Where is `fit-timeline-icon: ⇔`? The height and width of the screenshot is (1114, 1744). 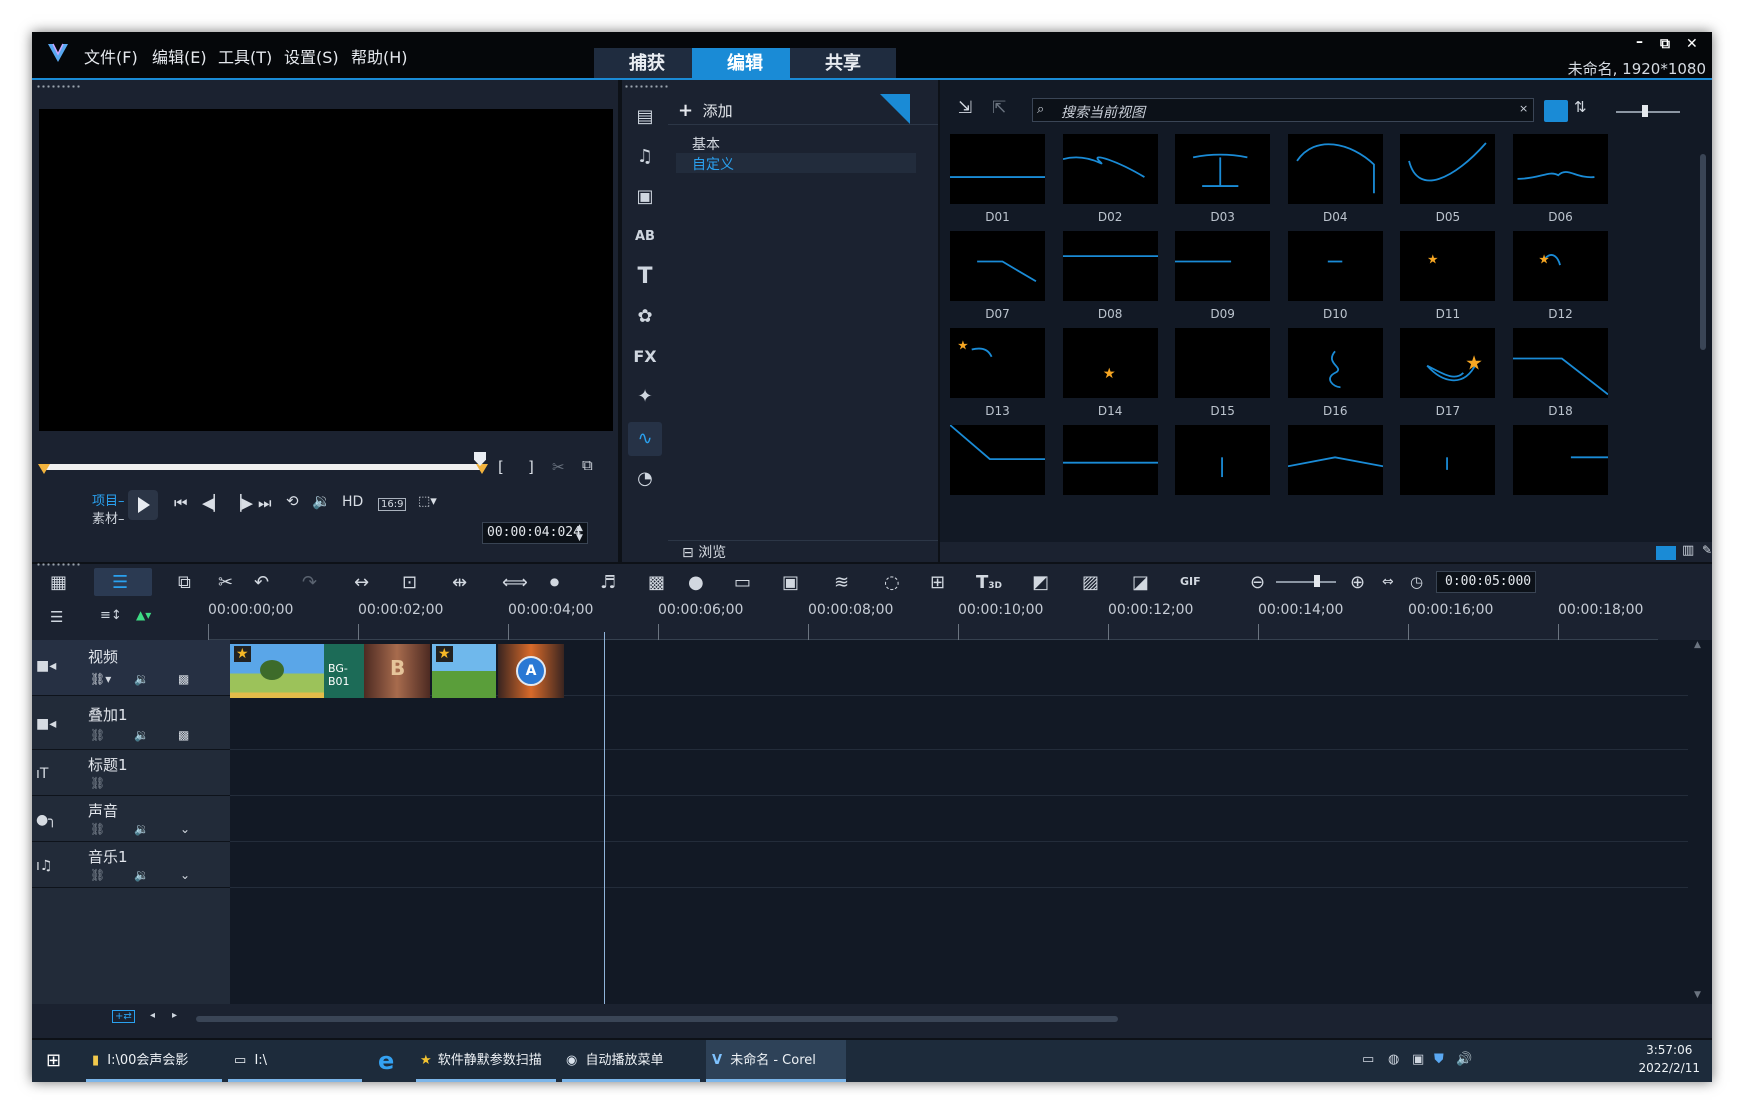 fit-timeline-icon: ⇔ is located at coordinates (1388, 582).